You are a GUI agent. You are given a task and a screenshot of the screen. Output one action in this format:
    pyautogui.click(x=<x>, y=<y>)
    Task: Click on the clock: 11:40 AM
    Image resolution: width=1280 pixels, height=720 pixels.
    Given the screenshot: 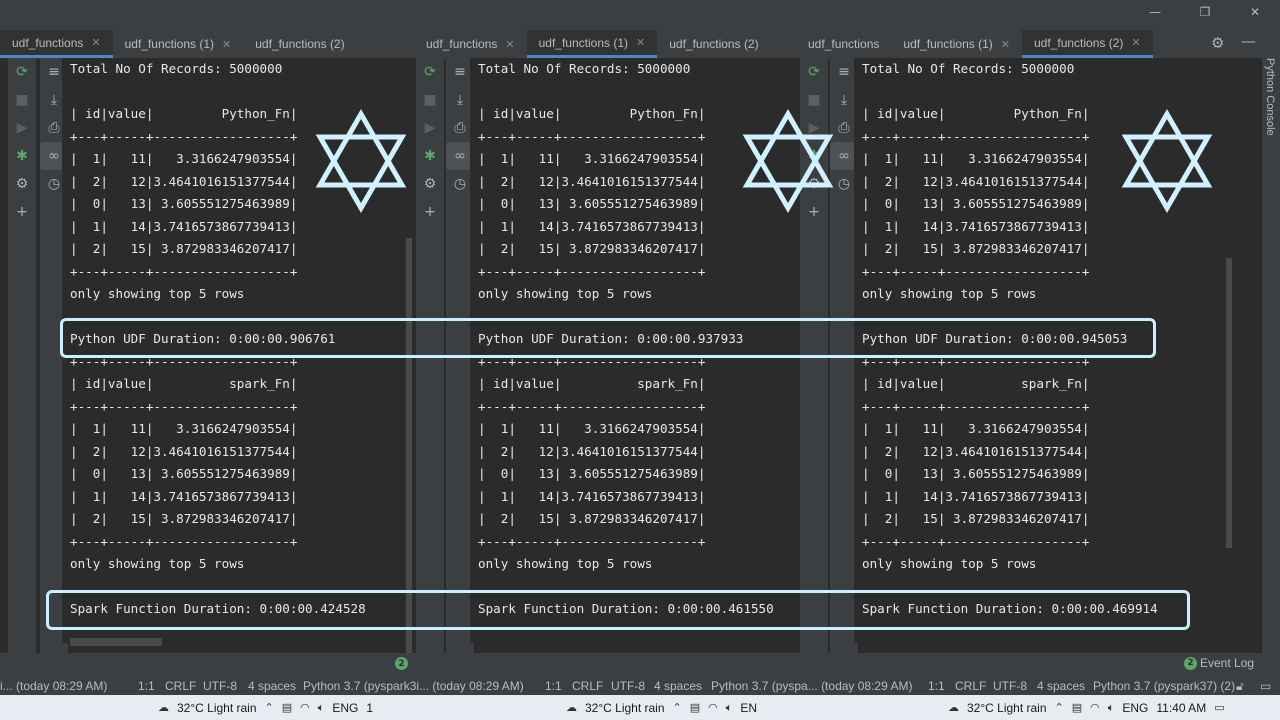 What is the action you would take?
    pyautogui.click(x=1181, y=708)
    